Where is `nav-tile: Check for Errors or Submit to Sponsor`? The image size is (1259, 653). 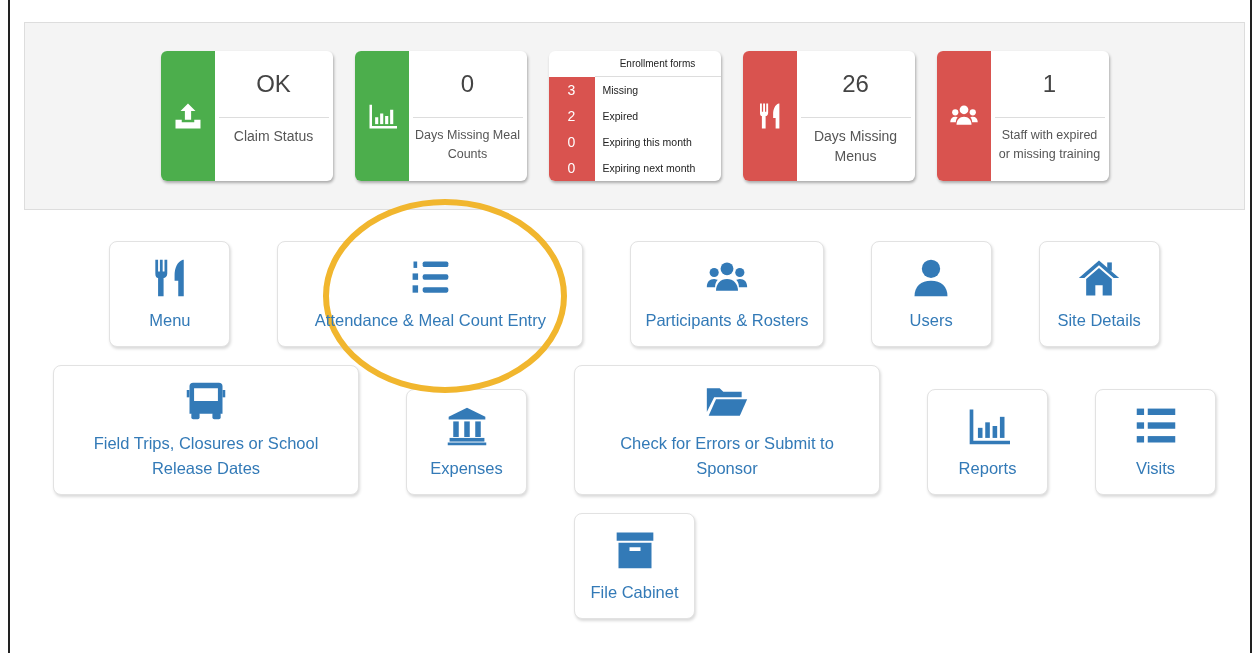 nav-tile: Check for Errors or Submit to Sponsor is located at coordinates (727, 430).